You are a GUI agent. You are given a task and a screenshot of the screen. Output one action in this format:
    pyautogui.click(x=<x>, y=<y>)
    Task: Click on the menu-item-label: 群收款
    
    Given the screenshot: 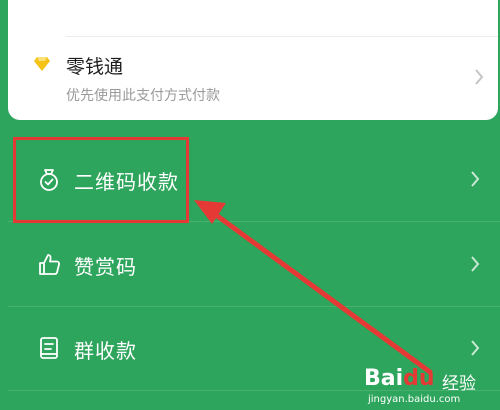 What is the action you would take?
    pyautogui.click(x=105, y=351)
    